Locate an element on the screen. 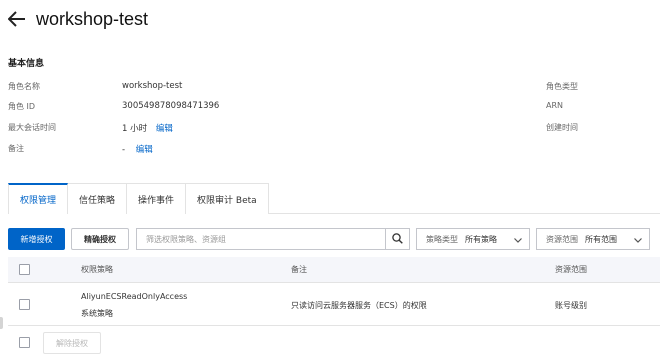 The image size is (660, 361). basic-info-title: 基本信息 is located at coordinates (26, 64).